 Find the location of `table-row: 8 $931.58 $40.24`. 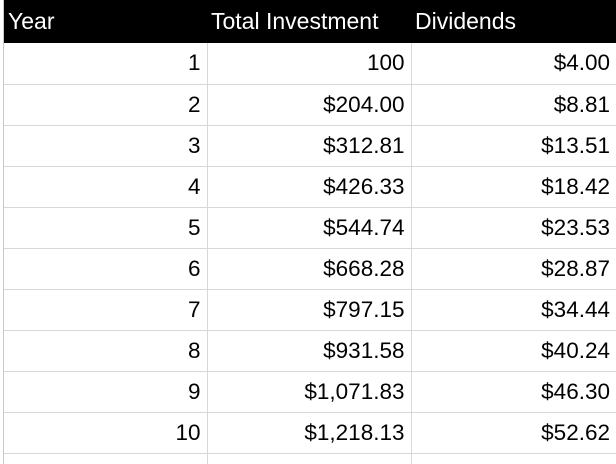

table-row: 8 $931.58 $40.24 is located at coordinates (310, 351).